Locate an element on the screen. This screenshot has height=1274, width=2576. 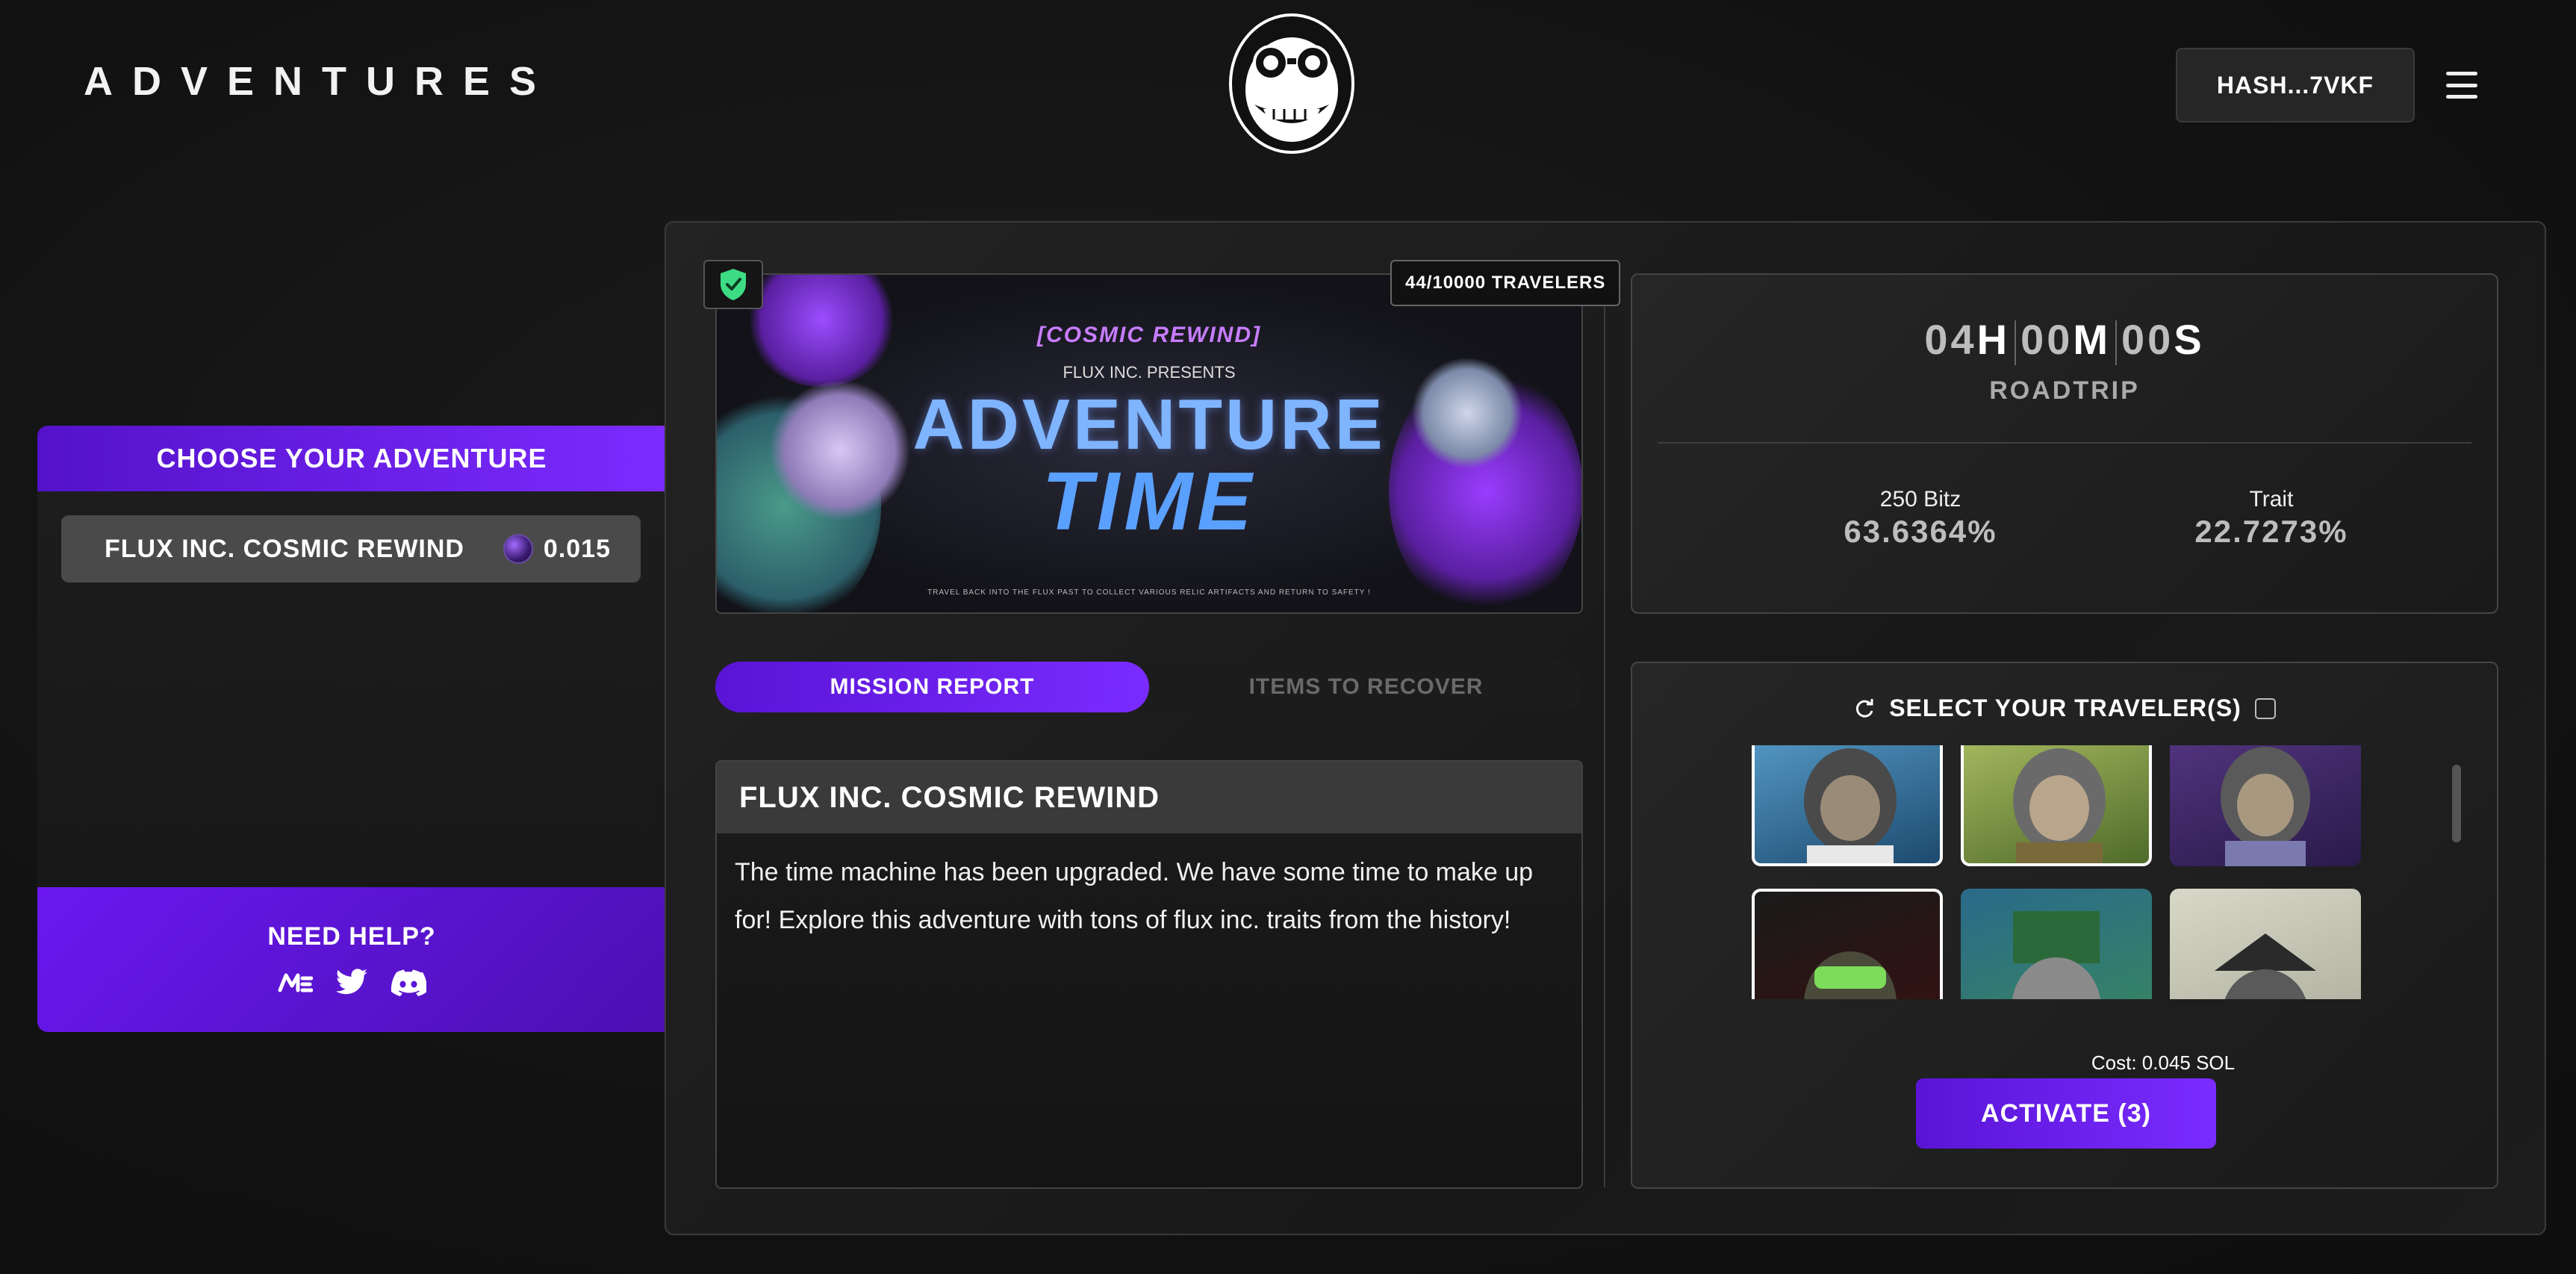
sidebar-title: CHOOSE YOUR ADVENTURE is located at coordinates (351, 458).